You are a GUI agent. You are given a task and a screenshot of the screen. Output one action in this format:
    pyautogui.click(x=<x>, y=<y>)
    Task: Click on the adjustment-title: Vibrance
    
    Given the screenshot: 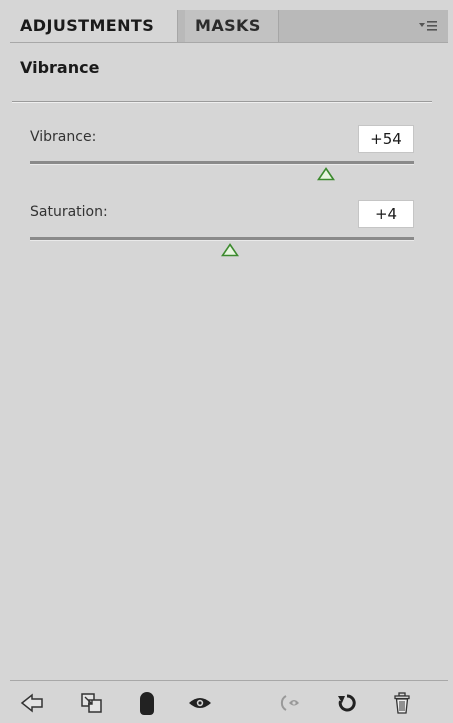 What is the action you would take?
    pyautogui.click(x=60, y=67)
    